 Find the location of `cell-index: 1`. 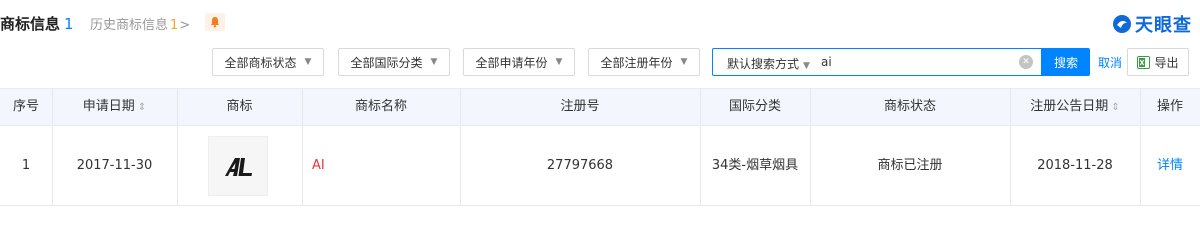

cell-index: 1 is located at coordinates (26, 165).